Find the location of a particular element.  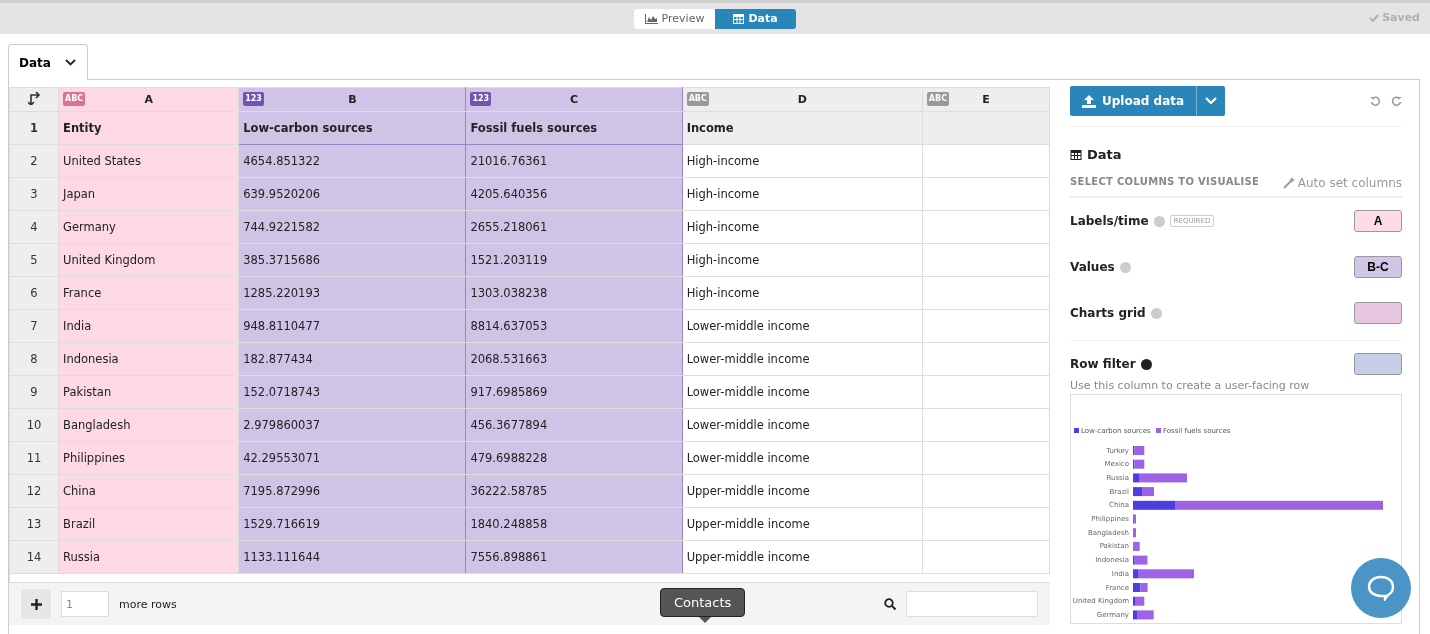

table-cell: 8814.637053 is located at coordinates (574, 326).